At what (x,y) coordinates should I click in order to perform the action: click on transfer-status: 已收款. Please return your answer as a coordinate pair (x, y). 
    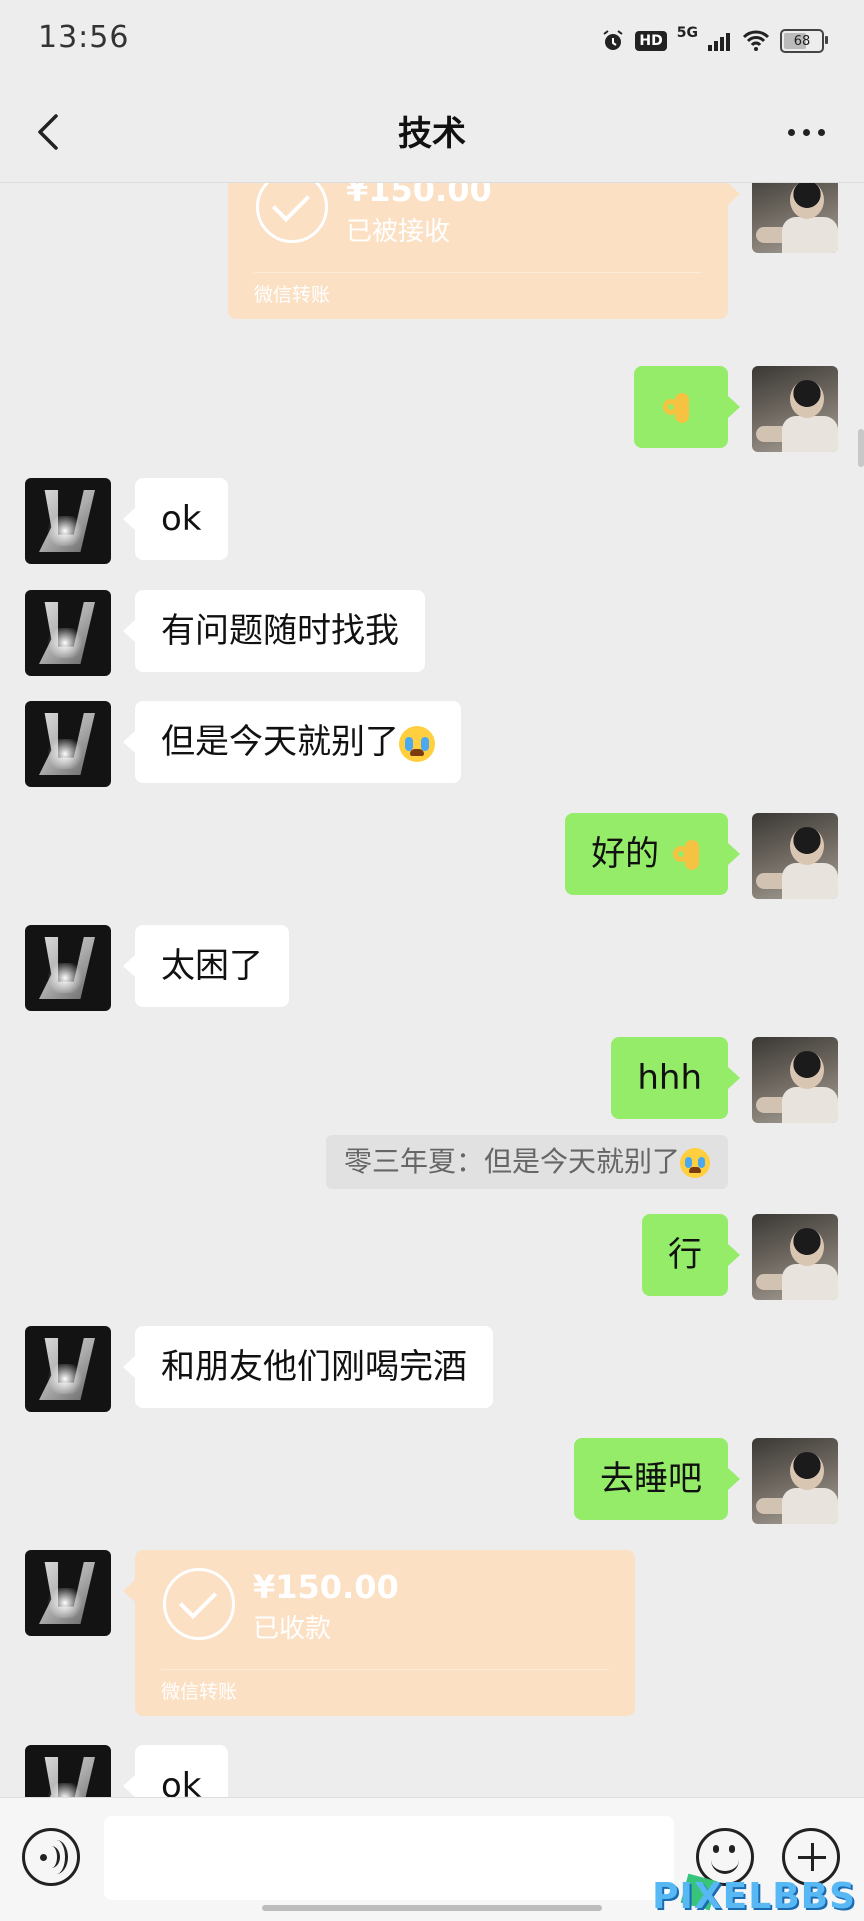
    Looking at the image, I should click on (292, 1629).